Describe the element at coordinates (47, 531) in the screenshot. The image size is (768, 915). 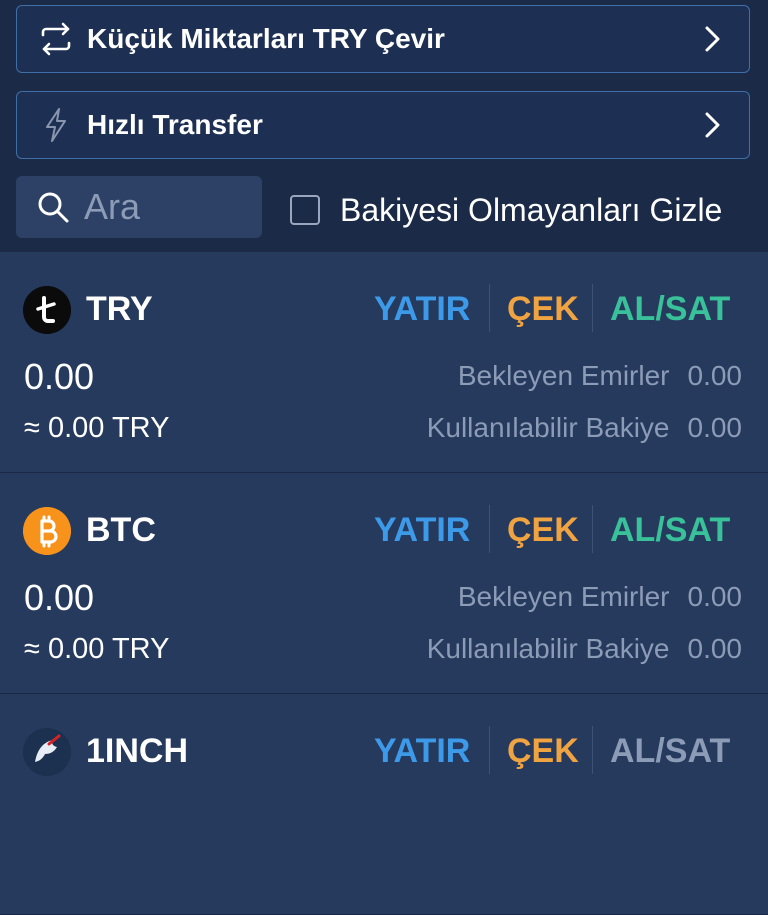
I see `bitcoin-logo-icon` at that location.